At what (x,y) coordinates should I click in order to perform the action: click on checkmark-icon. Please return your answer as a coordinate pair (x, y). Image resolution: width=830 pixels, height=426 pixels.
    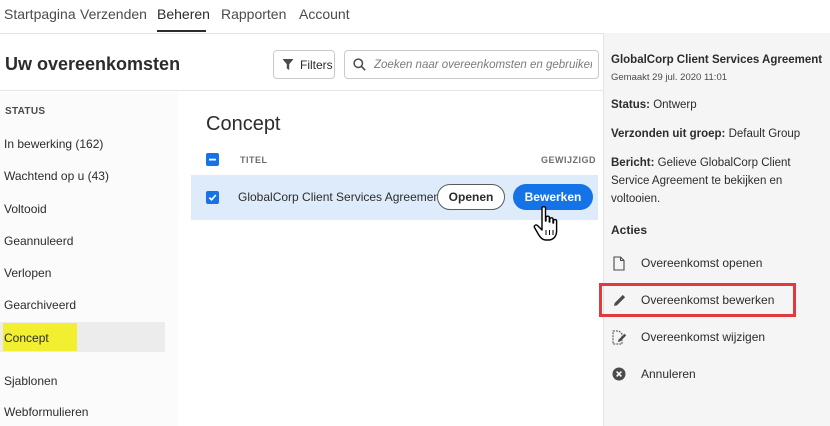
    Looking at the image, I should click on (212, 198).